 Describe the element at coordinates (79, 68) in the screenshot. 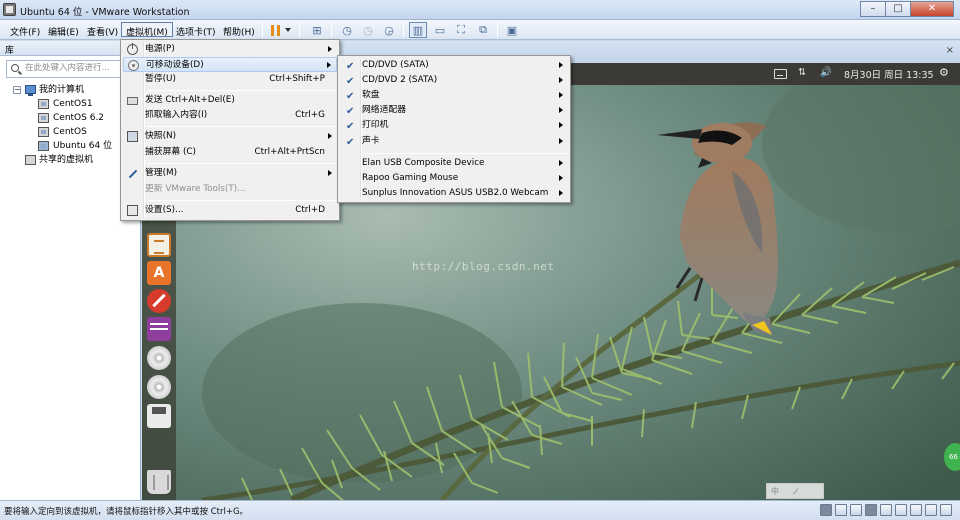

I see `library-search-input` at that location.